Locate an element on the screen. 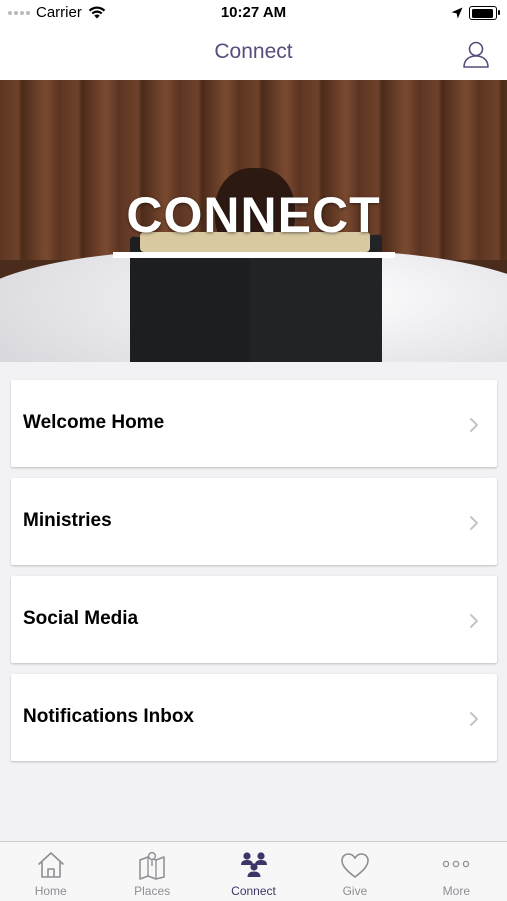 This screenshot has width=507, height=901. status-time: 10:27 AM is located at coordinates (253, 12).